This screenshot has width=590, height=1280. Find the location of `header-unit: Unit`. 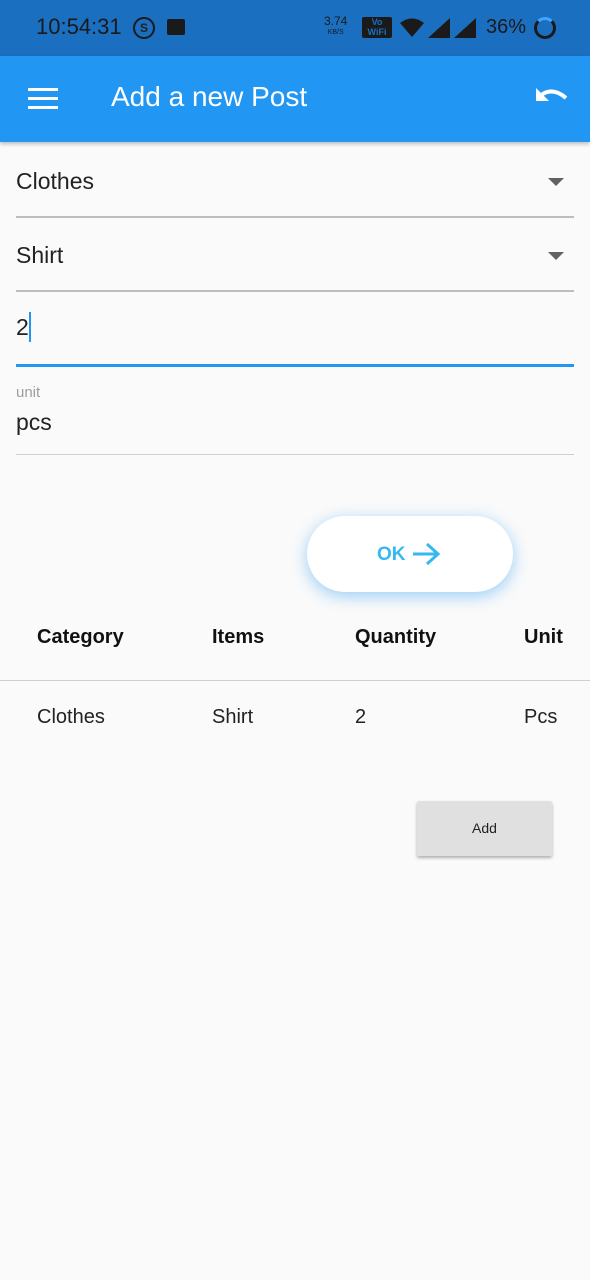

header-unit: Unit is located at coordinates (543, 637).